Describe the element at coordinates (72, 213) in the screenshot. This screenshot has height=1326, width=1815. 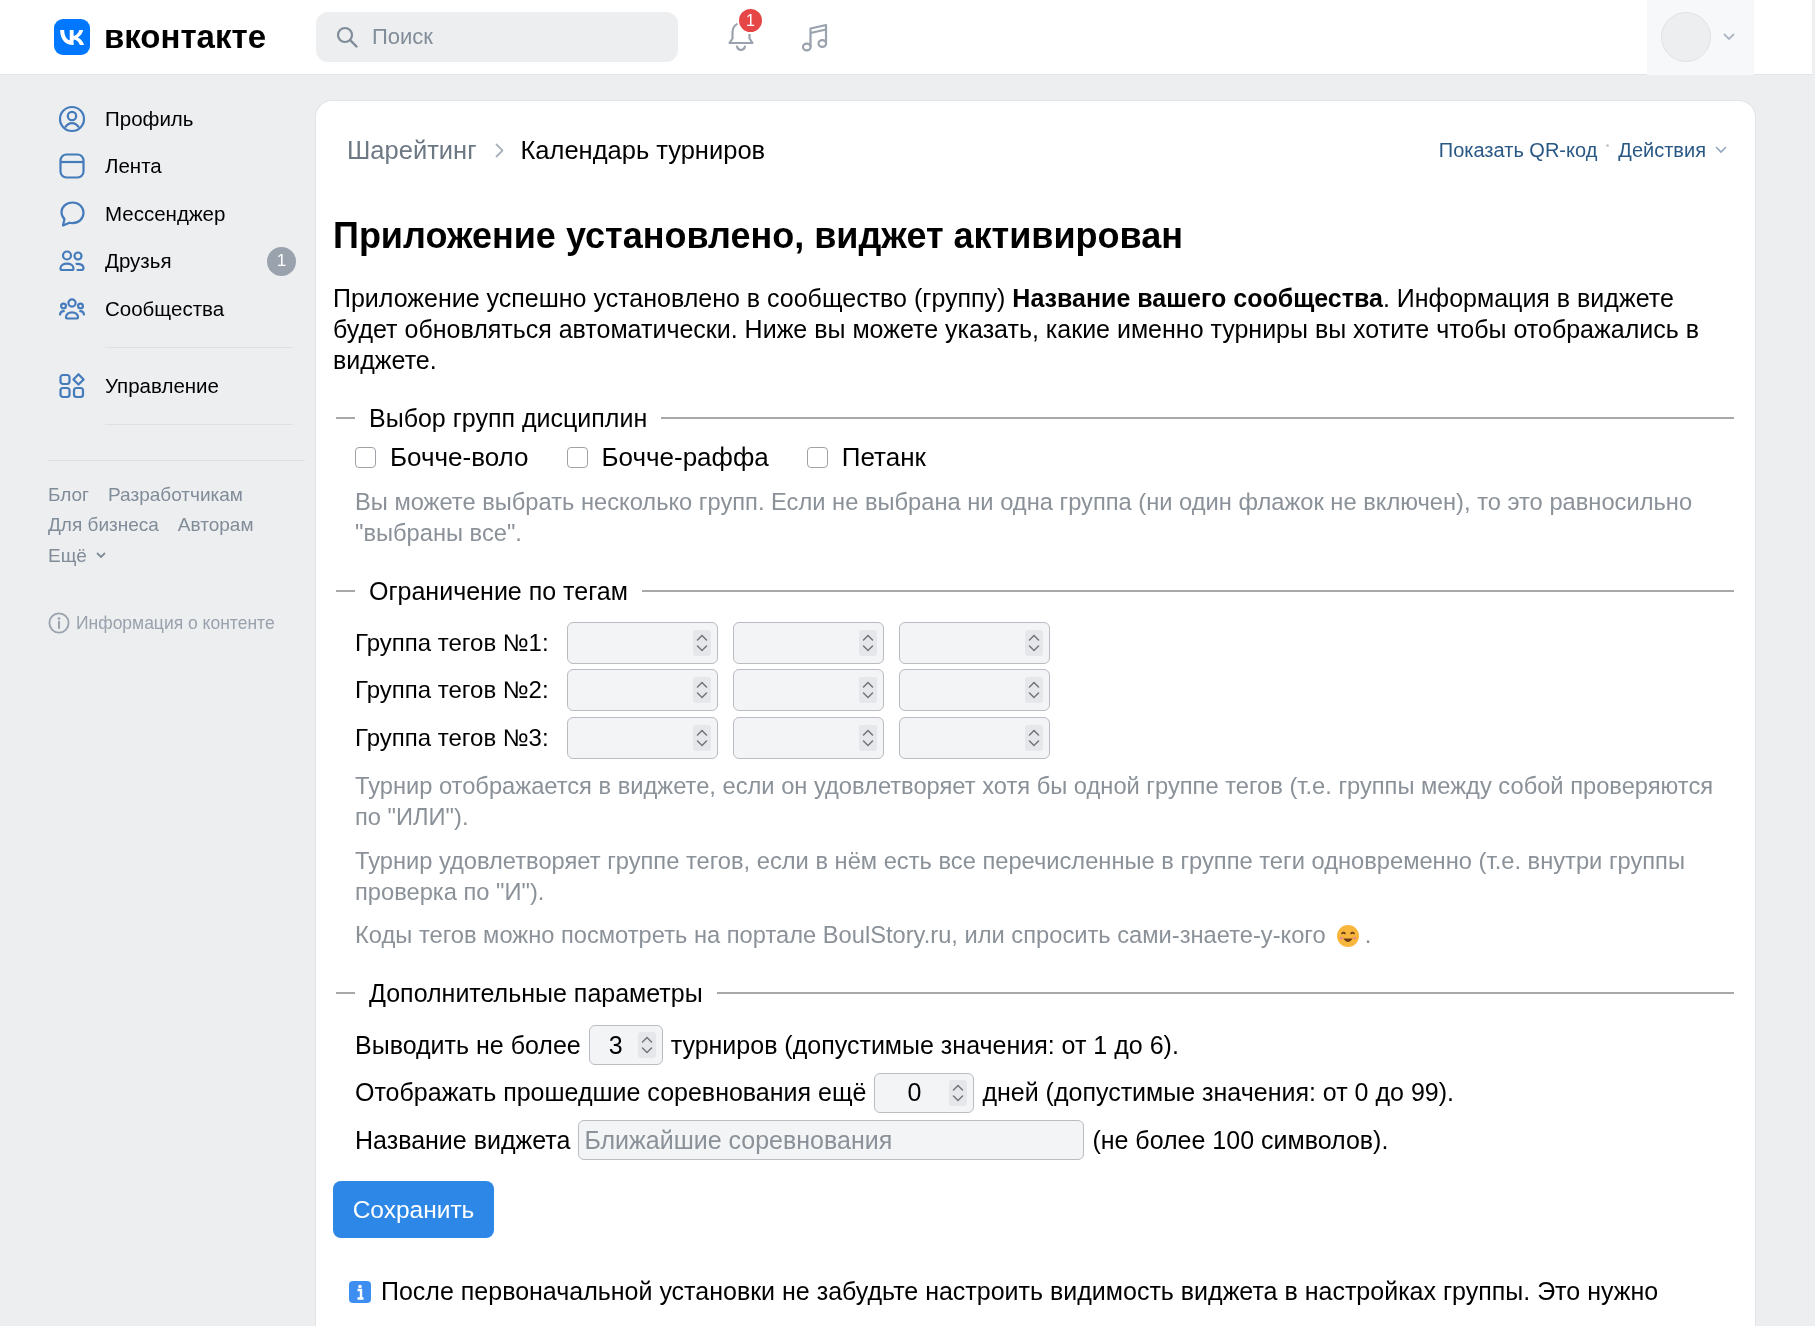
I see `speech-bubble-icon` at that location.